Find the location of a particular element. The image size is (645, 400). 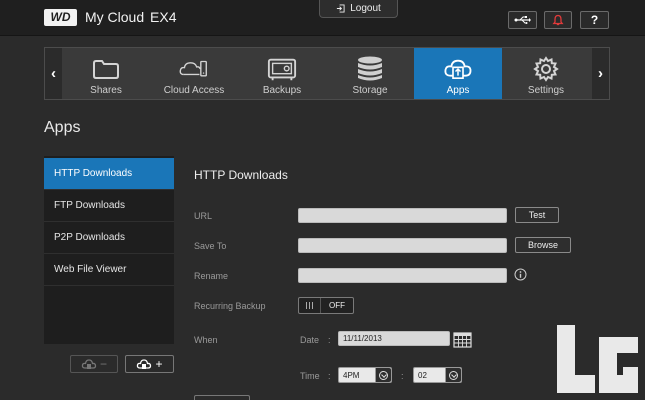

toggle-grip-icon is located at coordinates (310, 305).